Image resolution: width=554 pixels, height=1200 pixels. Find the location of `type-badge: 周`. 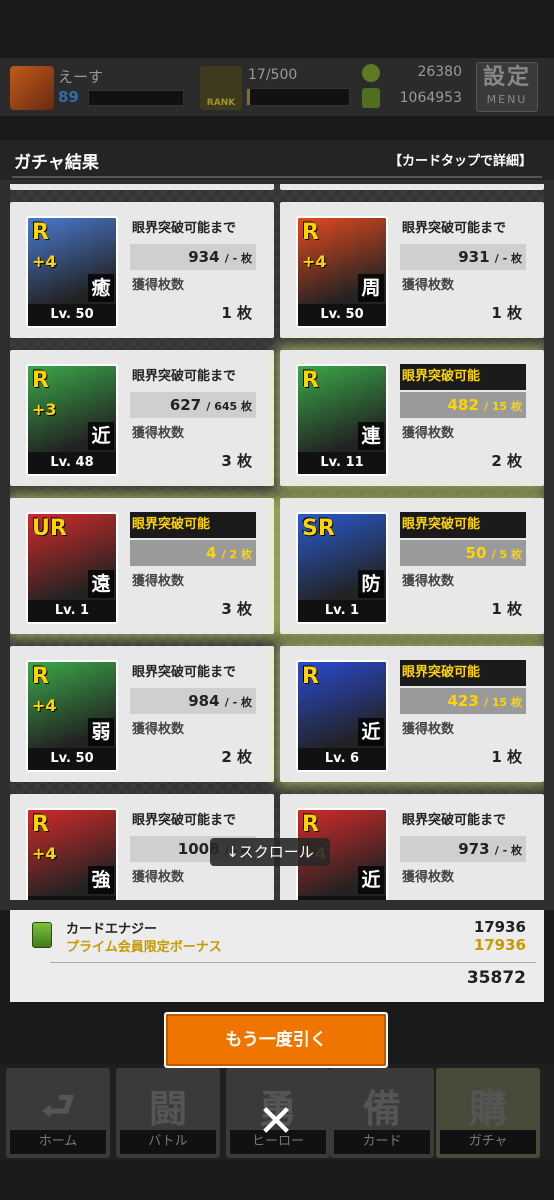

type-badge: 周 is located at coordinates (371, 288).